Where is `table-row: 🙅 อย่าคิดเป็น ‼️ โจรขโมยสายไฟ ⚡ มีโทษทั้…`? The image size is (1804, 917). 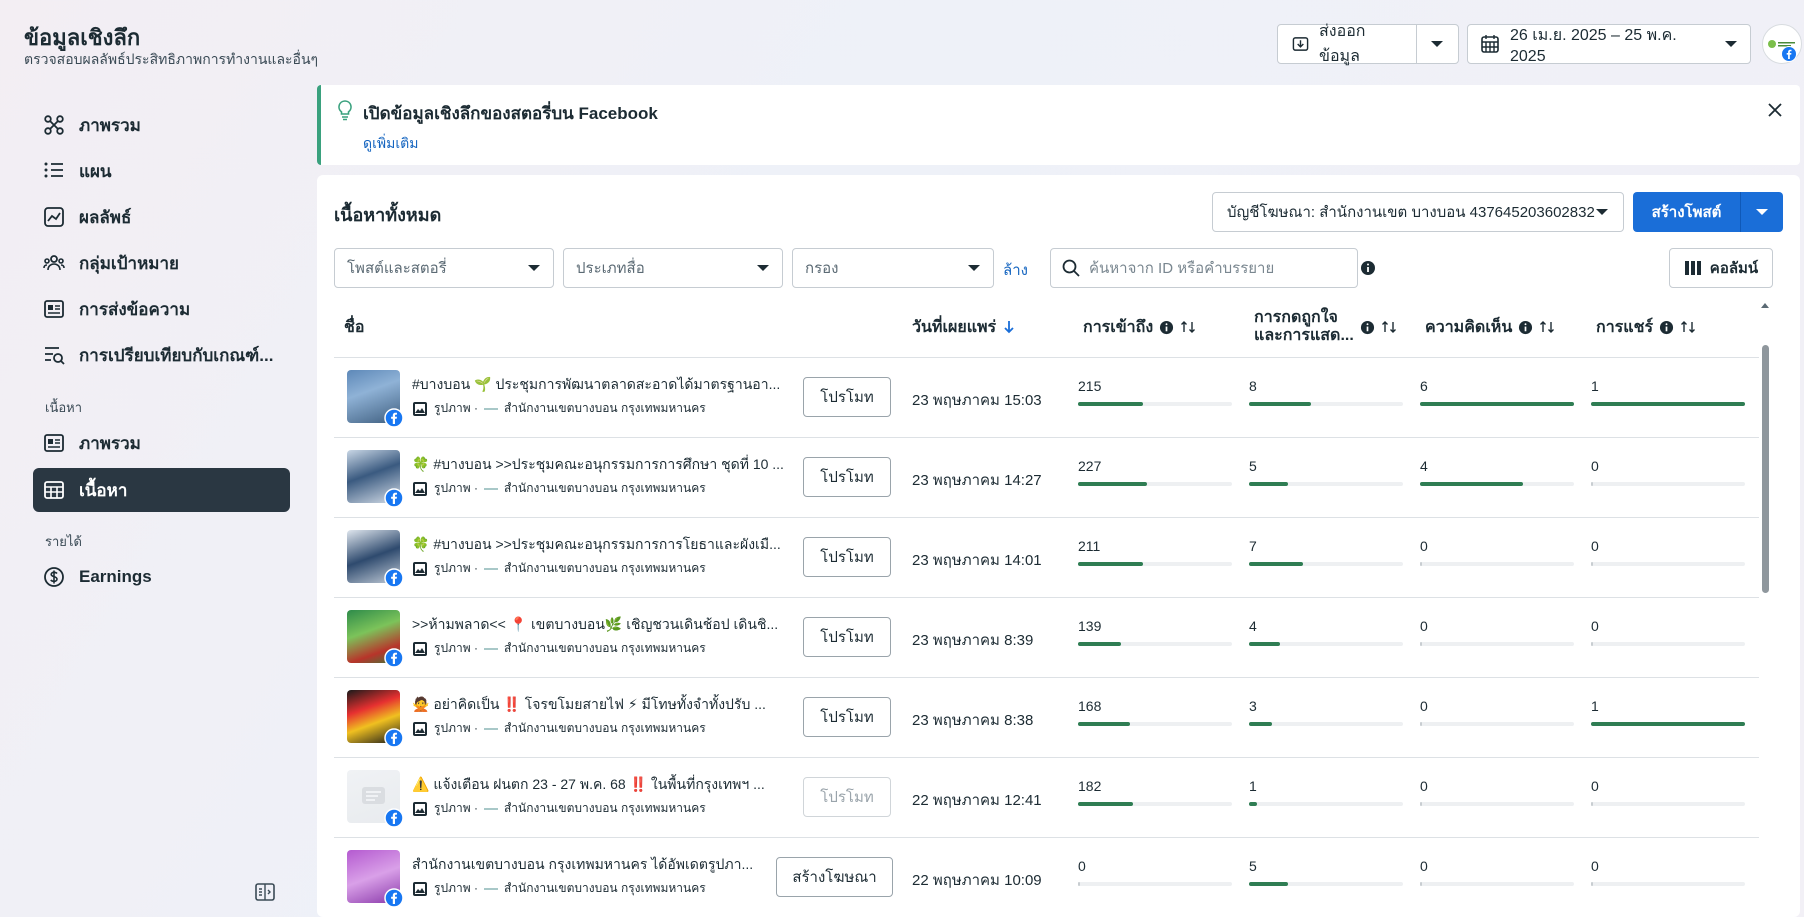 table-row: 🙅 อย่าคิดเป็น ‼️ โจรขโมยสายไฟ ⚡ มีโทษทั้… is located at coordinates (1046, 718).